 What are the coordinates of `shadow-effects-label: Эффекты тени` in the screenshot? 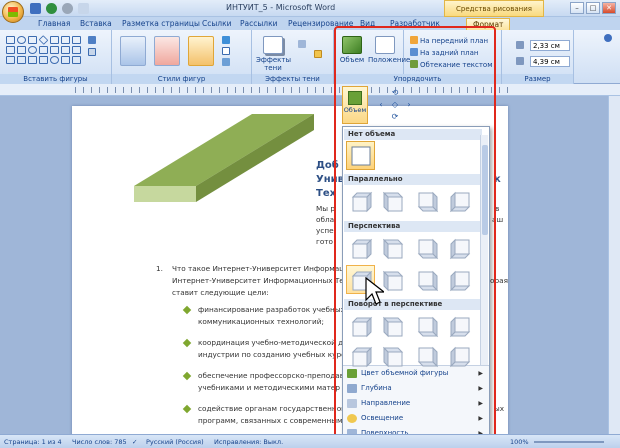 It's located at (273, 64).